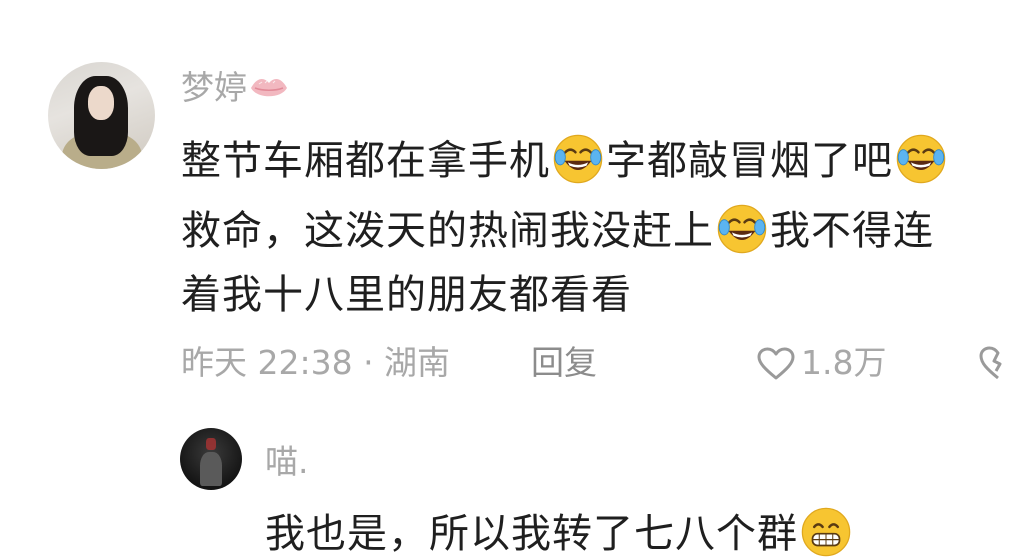 This screenshot has width=1015, height=559. I want to click on like-count: 1.8万, so click(844, 362).